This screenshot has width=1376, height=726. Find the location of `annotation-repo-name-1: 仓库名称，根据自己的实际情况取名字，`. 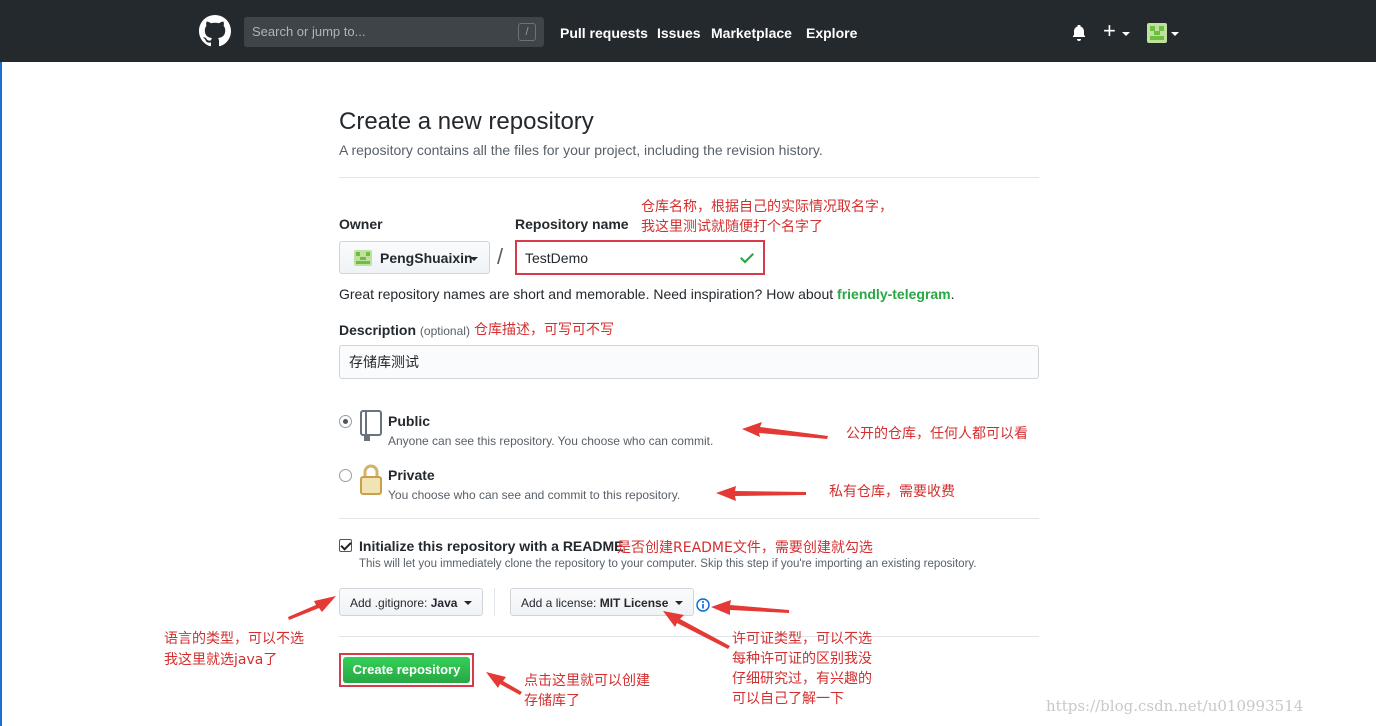

annotation-repo-name-1: 仓库名称，根据自己的实际情况取名字， is located at coordinates (767, 207).